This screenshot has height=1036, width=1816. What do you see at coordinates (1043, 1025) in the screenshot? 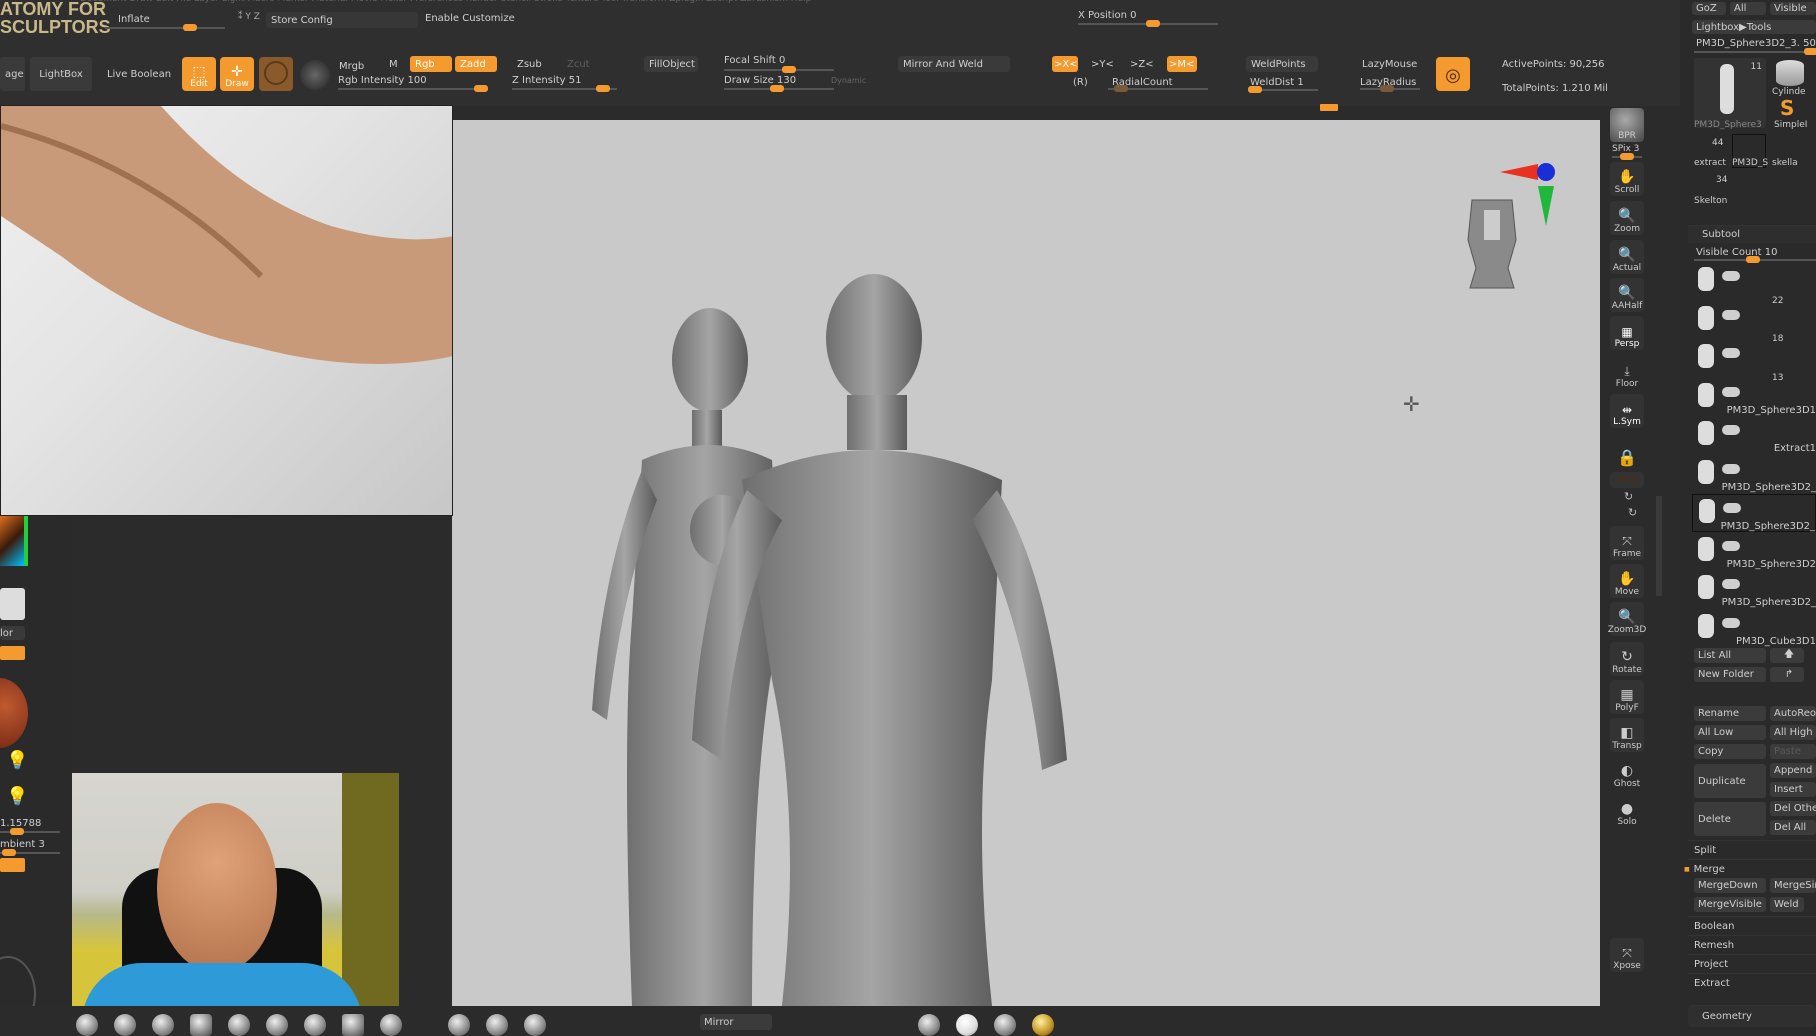
I see `material-icon-gold` at bounding box center [1043, 1025].